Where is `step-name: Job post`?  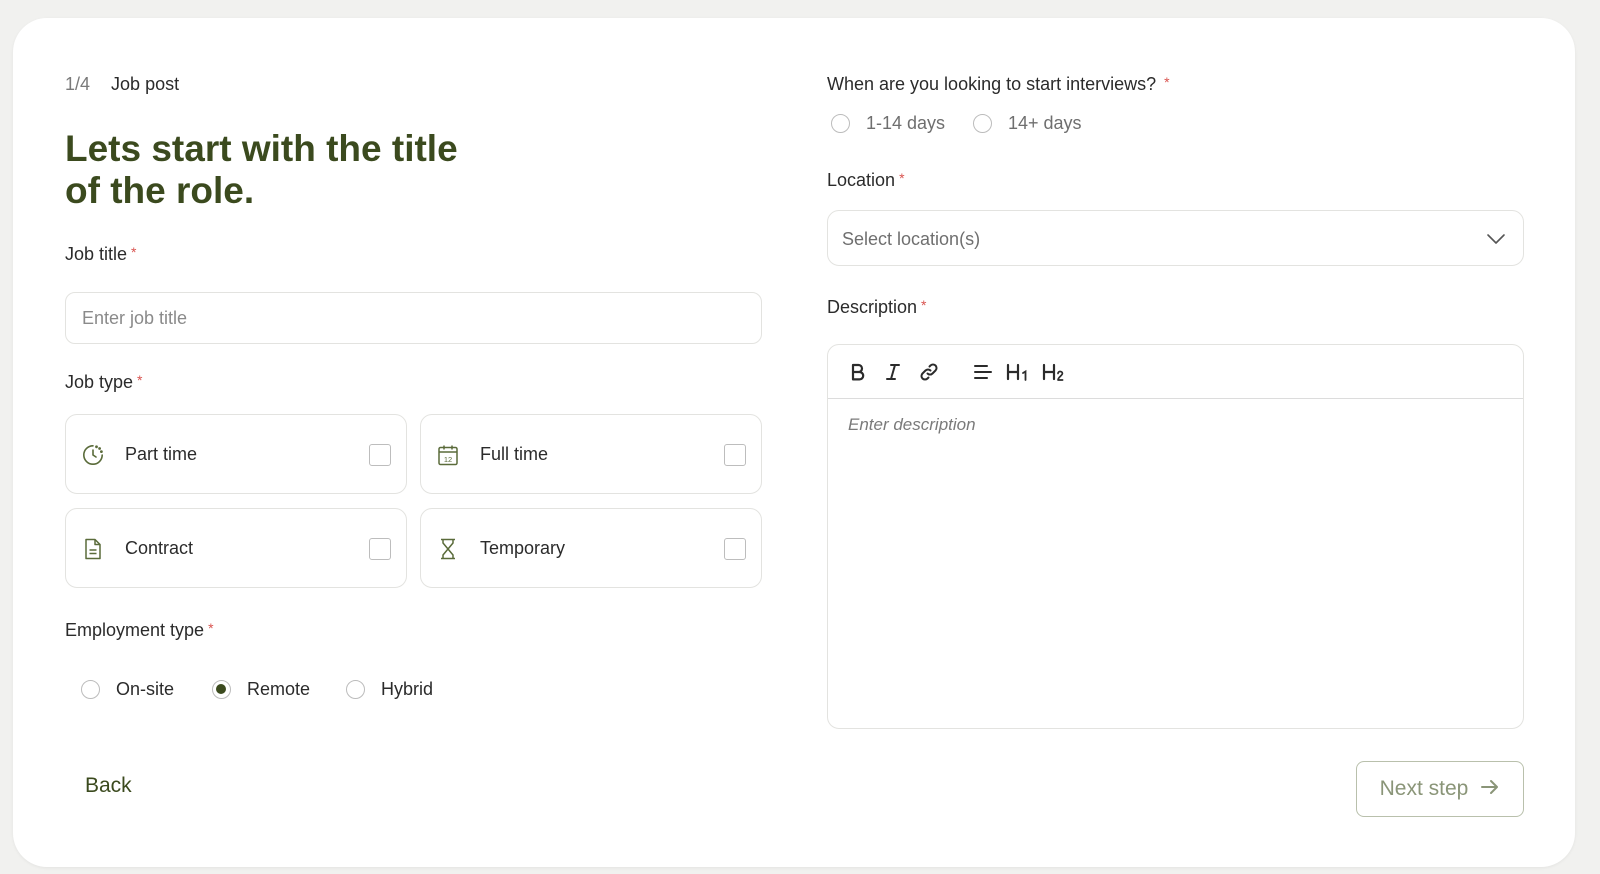
step-name: Job post is located at coordinates (145, 84).